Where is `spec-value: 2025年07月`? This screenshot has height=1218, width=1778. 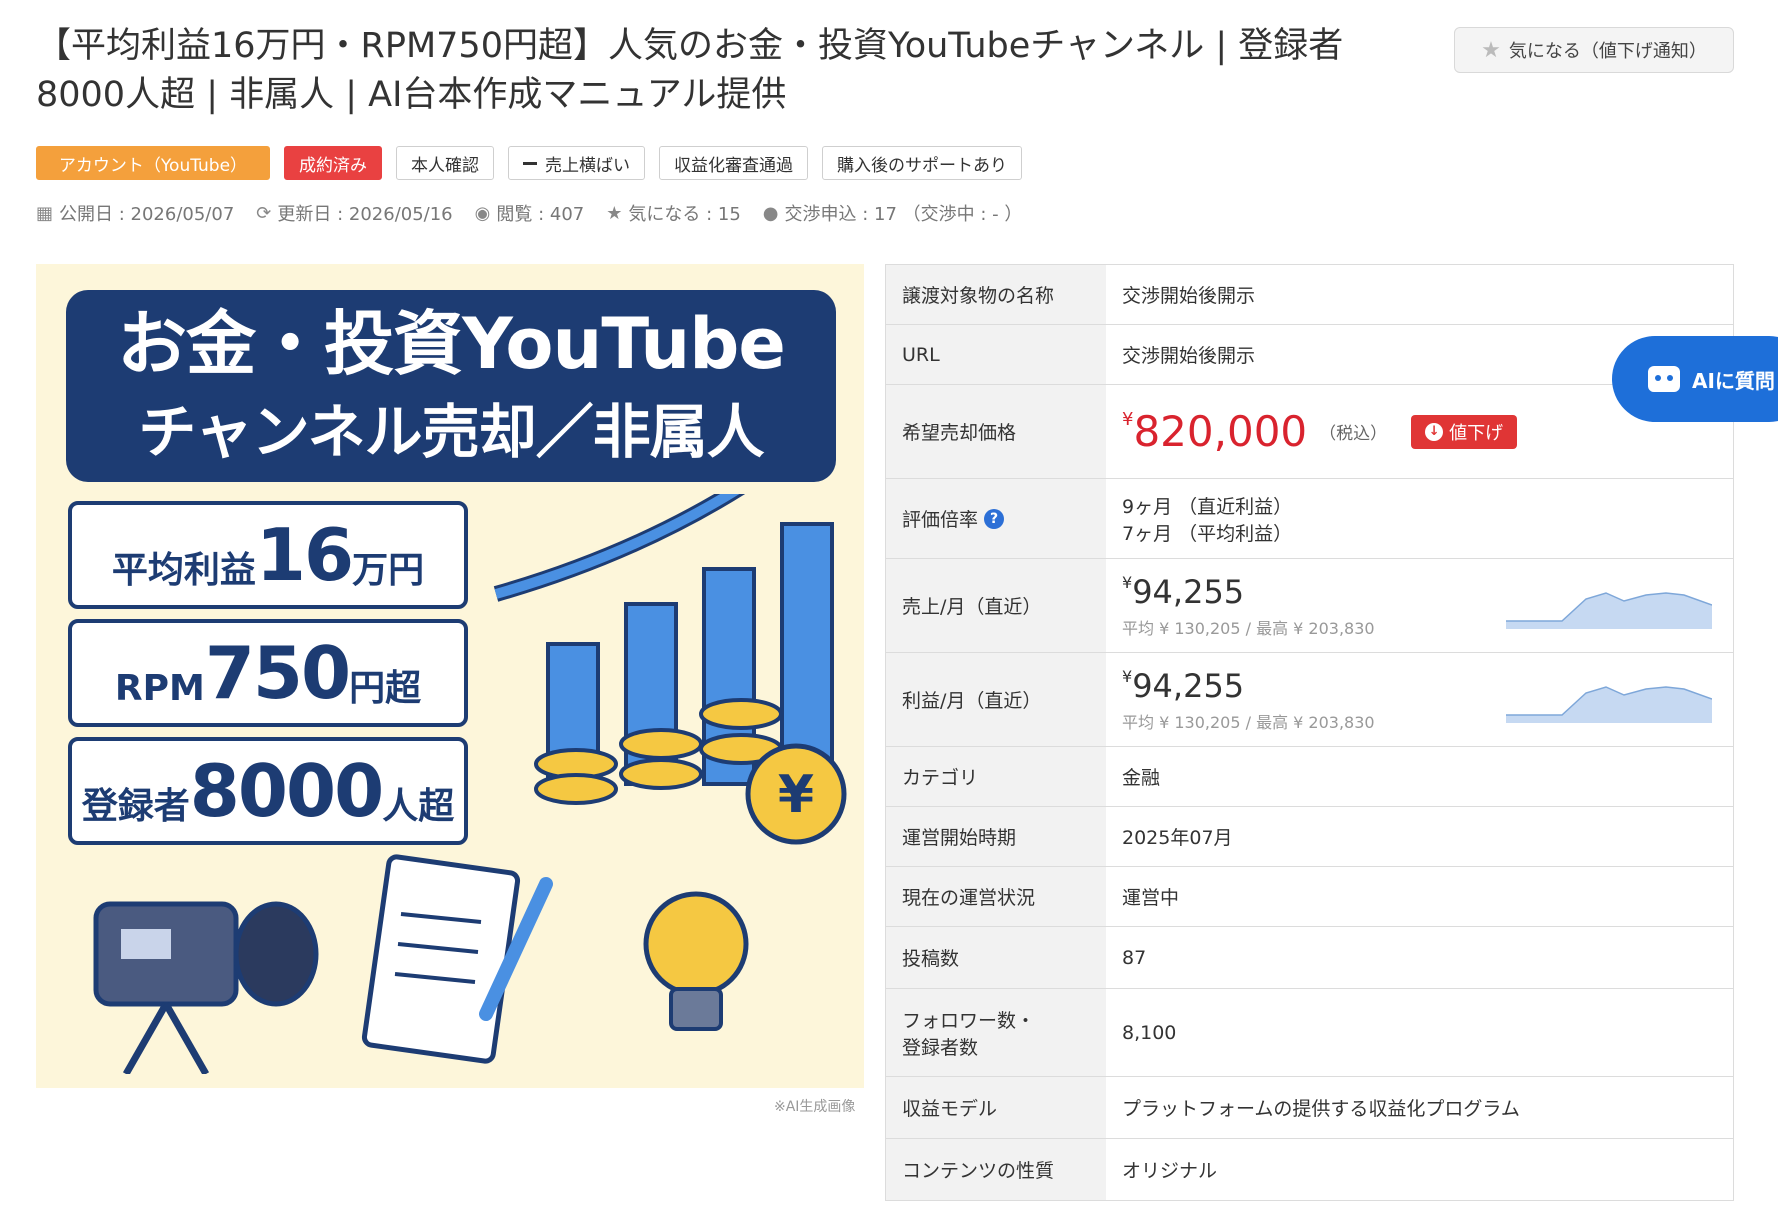 spec-value: 2025年07月 is located at coordinates (1177, 838).